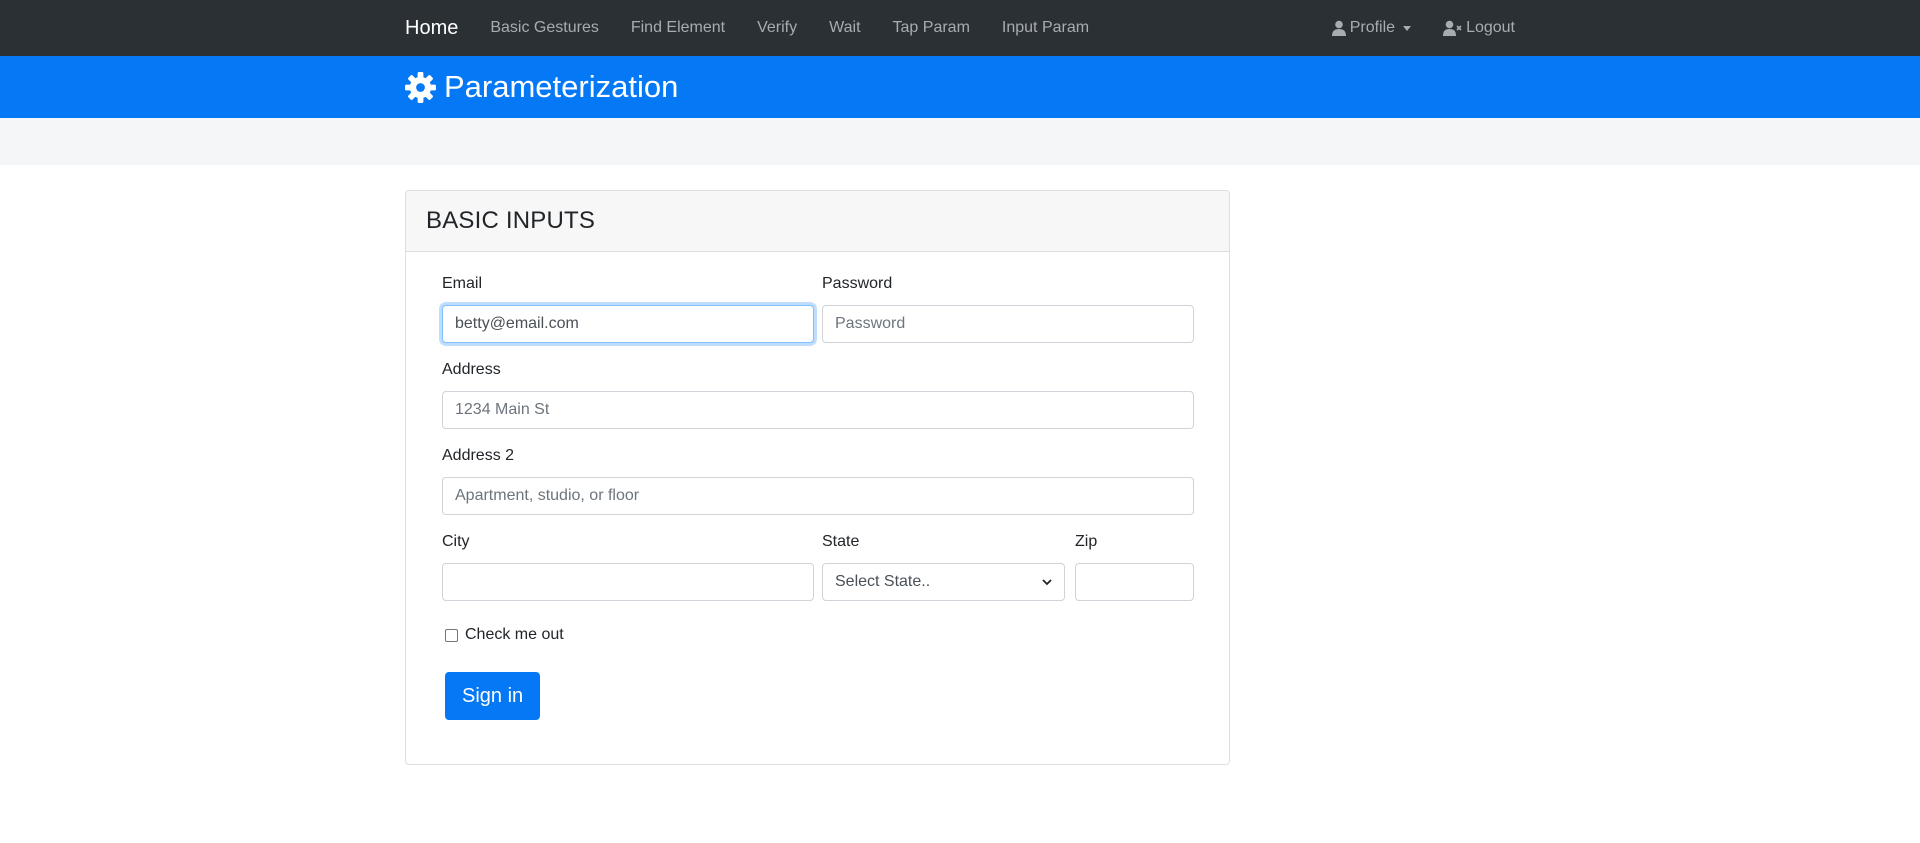 This screenshot has width=1920, height=843. What do you see at coordinates (1490, 27) in the screenshot?
I see `logout-label: Logout` at bounding box center [1490, 27].